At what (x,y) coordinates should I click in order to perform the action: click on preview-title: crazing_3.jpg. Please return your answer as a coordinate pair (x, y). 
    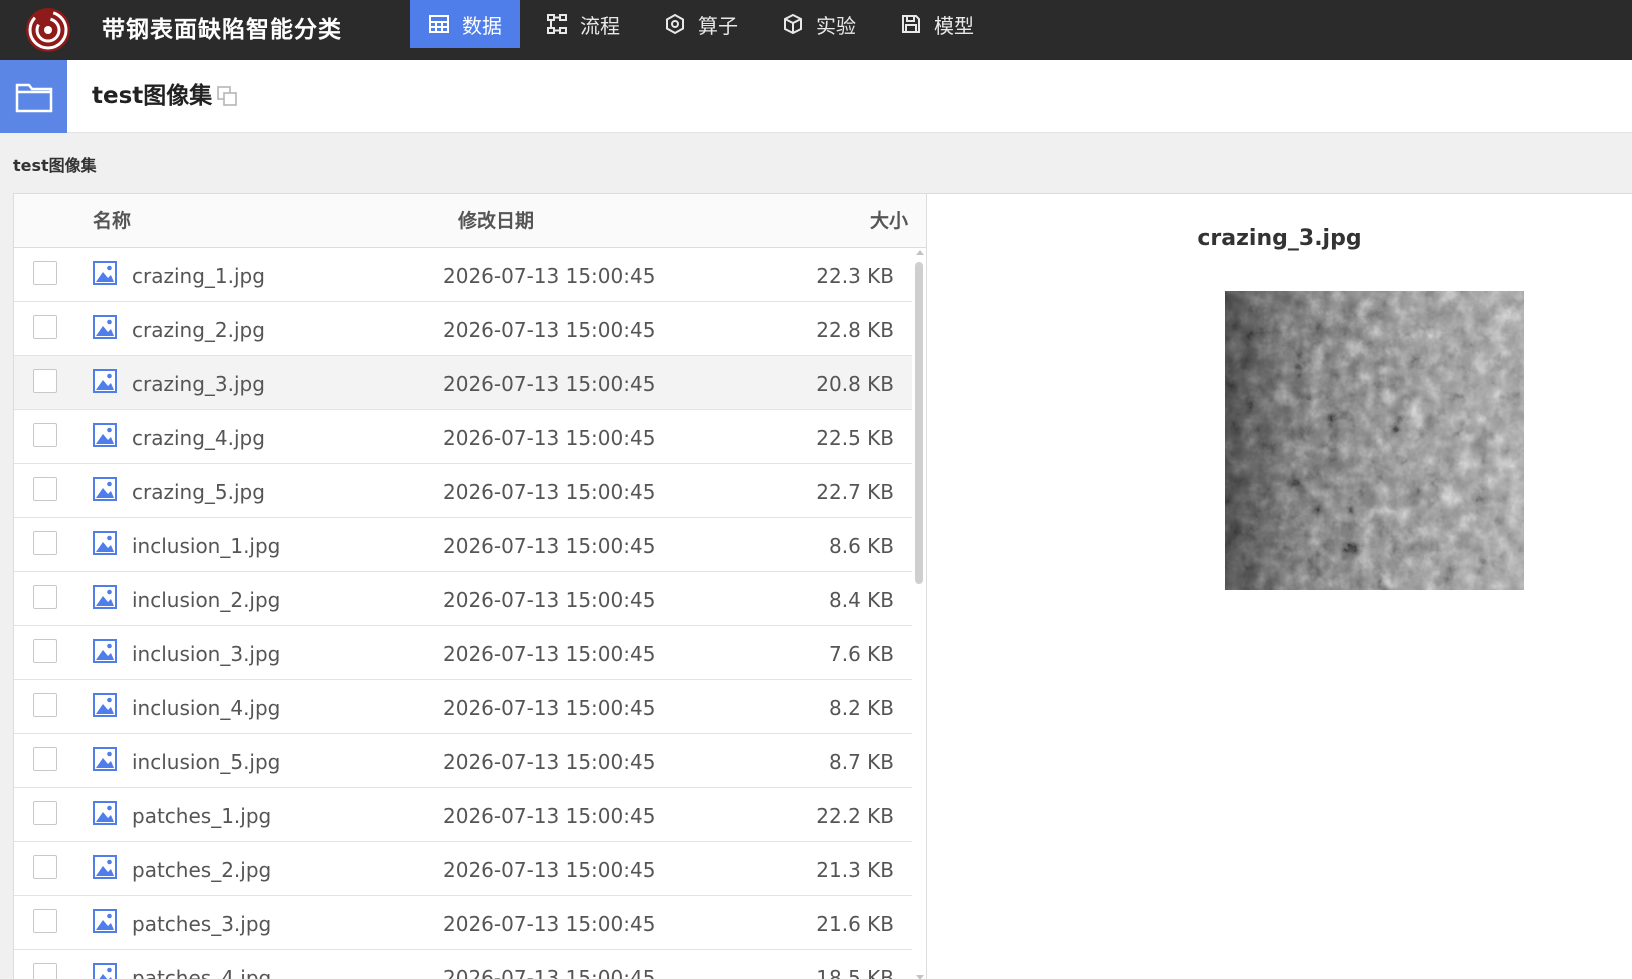
    Looking at the image, I should click on (1279, 238).